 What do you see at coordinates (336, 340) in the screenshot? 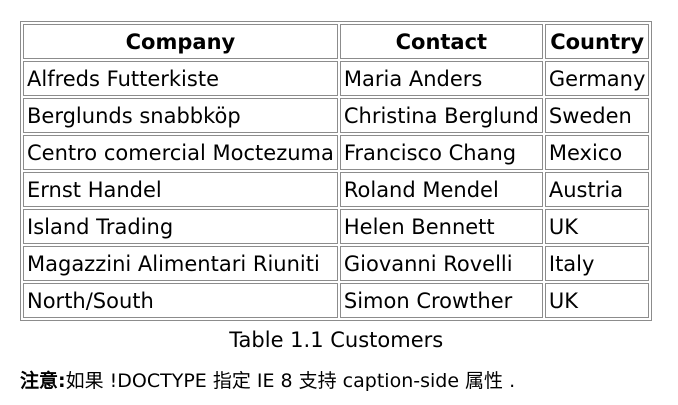
I see `table-caption: Table 1.1 Customers` at bounding box center [336, 340].